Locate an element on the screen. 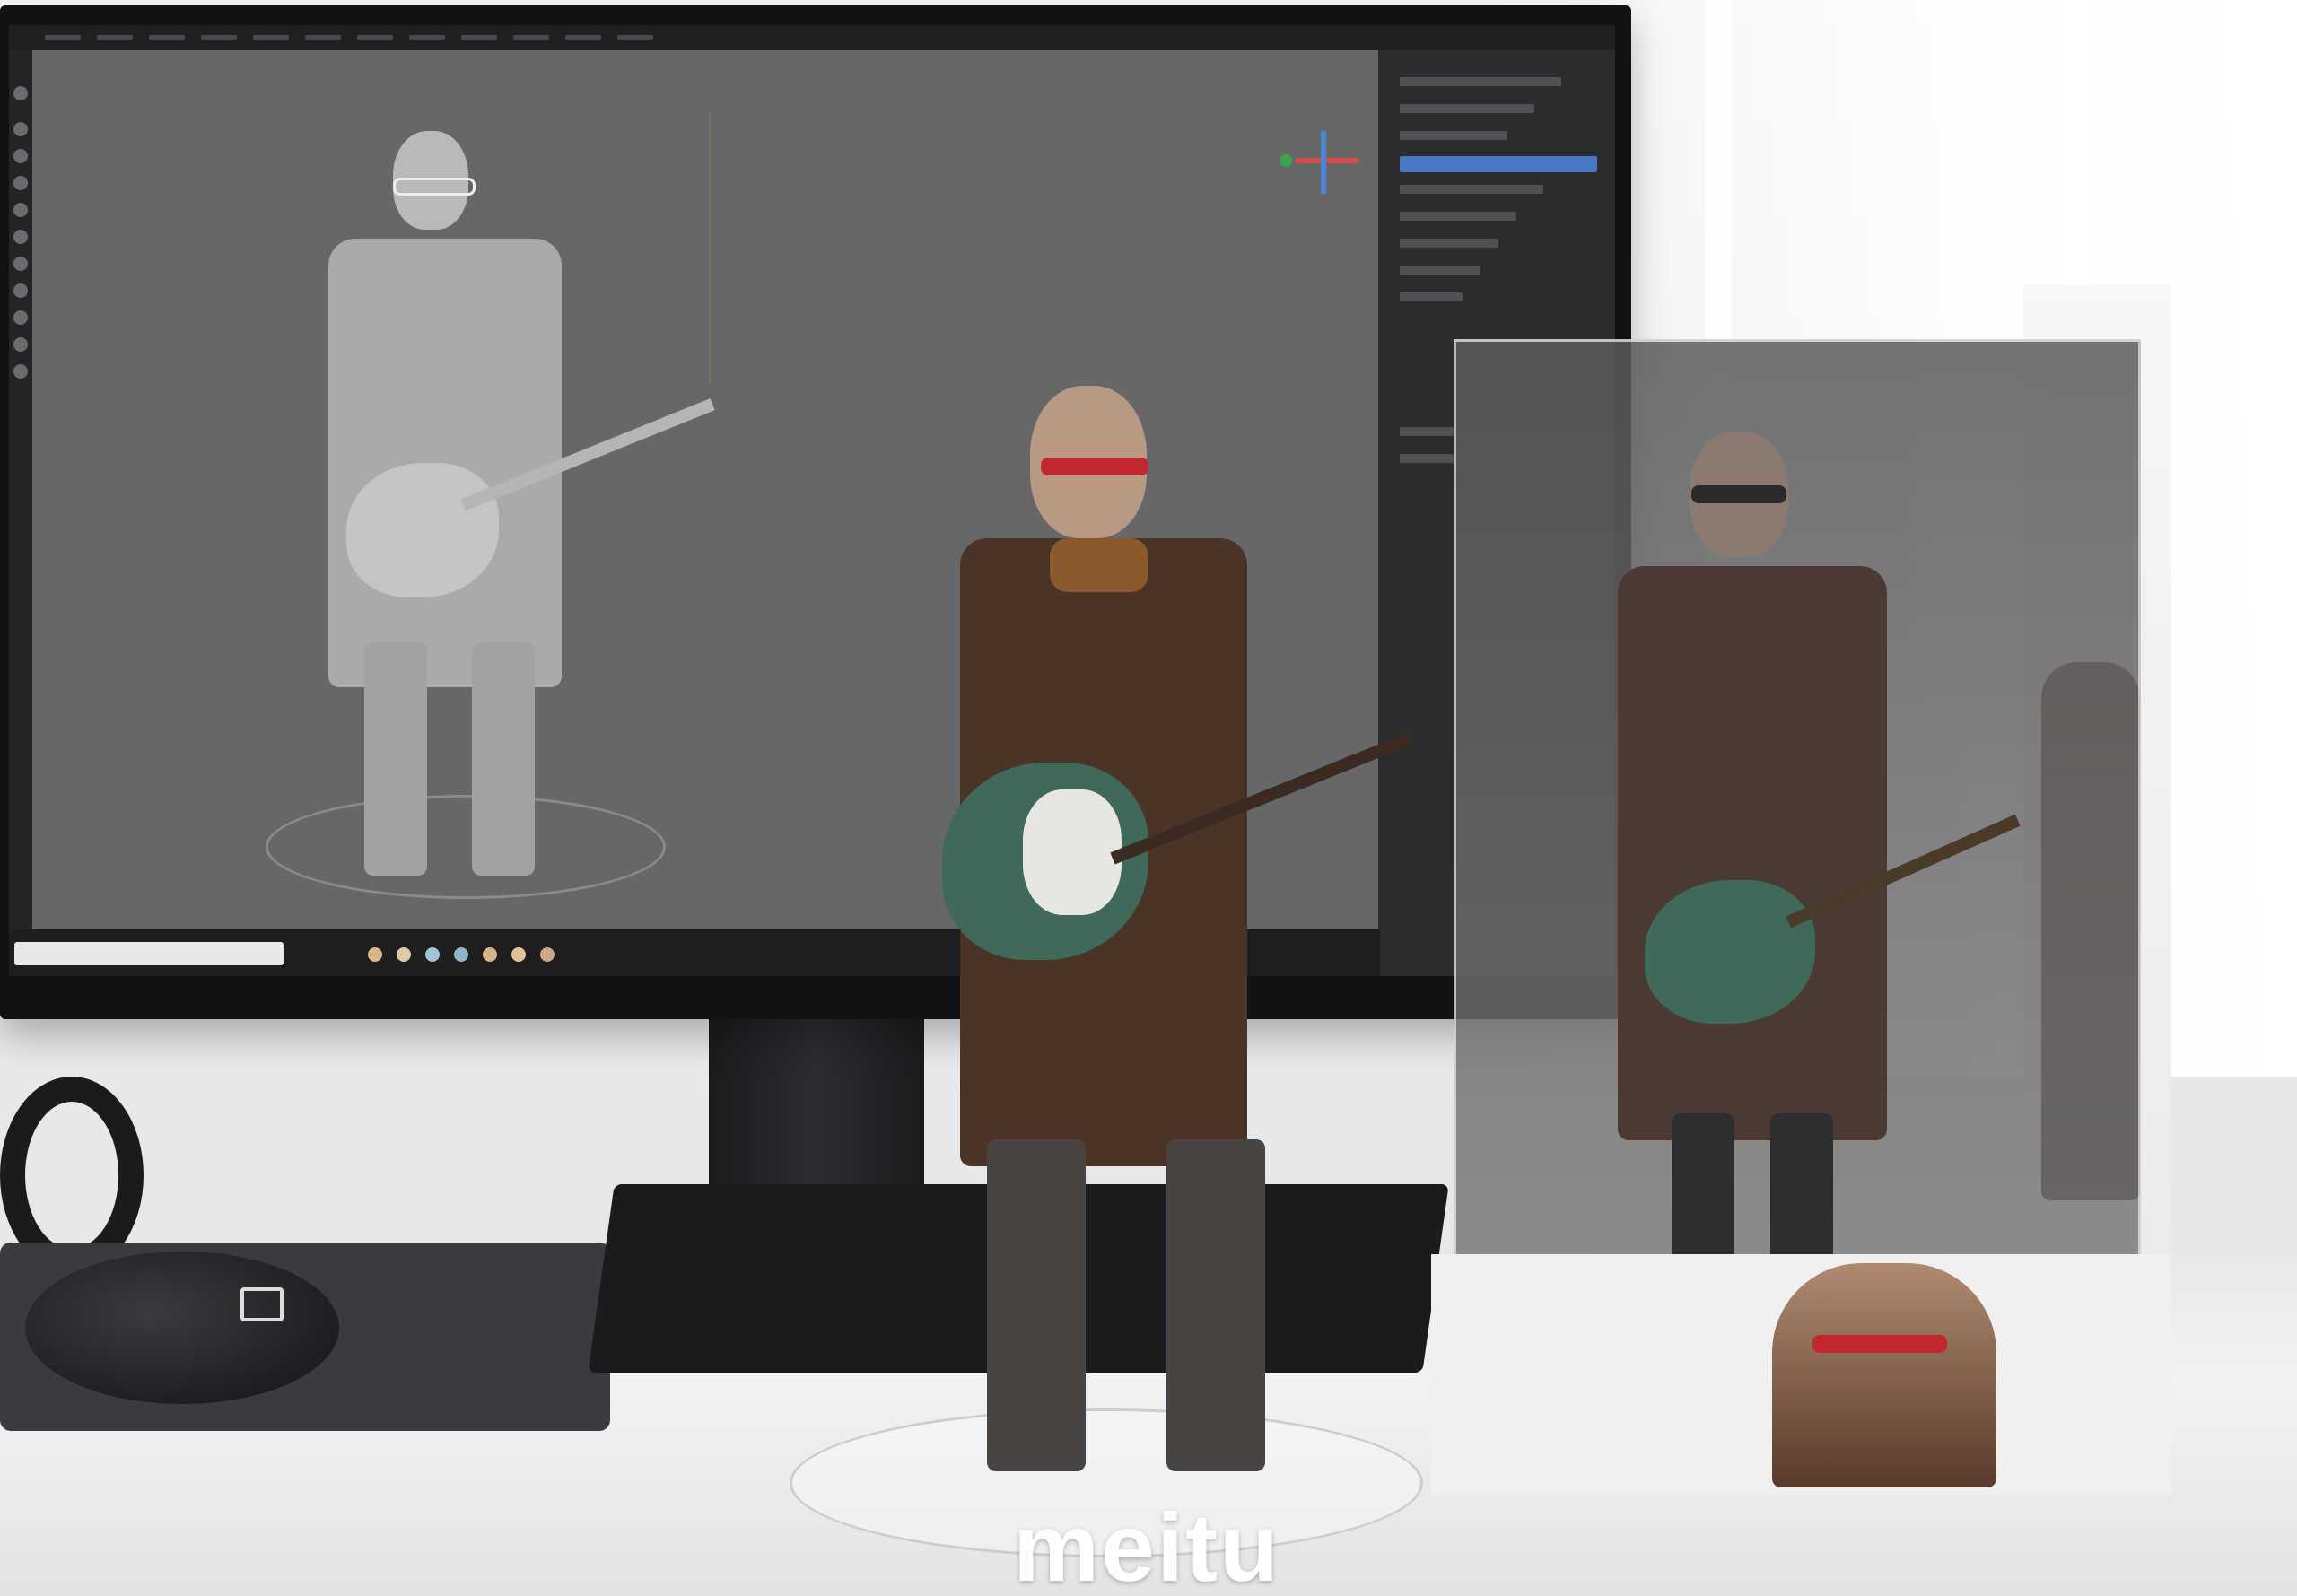 The image size is (2297, 1596). figure-collar is located at coordinates (1099, 565).